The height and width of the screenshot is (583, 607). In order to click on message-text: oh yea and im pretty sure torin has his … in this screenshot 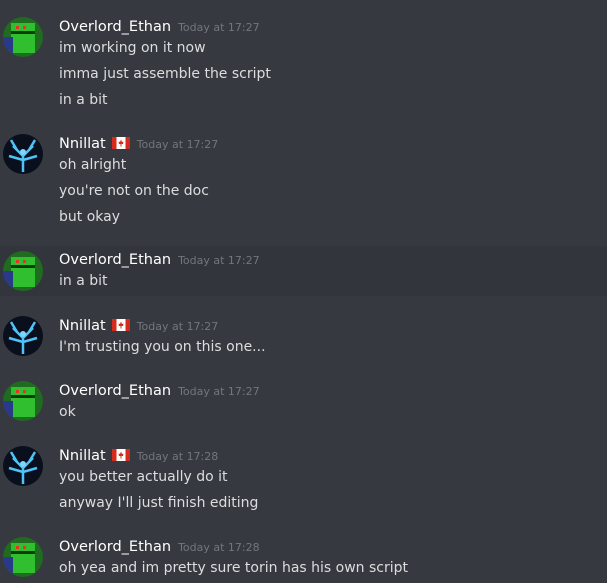, I will do `click(234, 568)`.